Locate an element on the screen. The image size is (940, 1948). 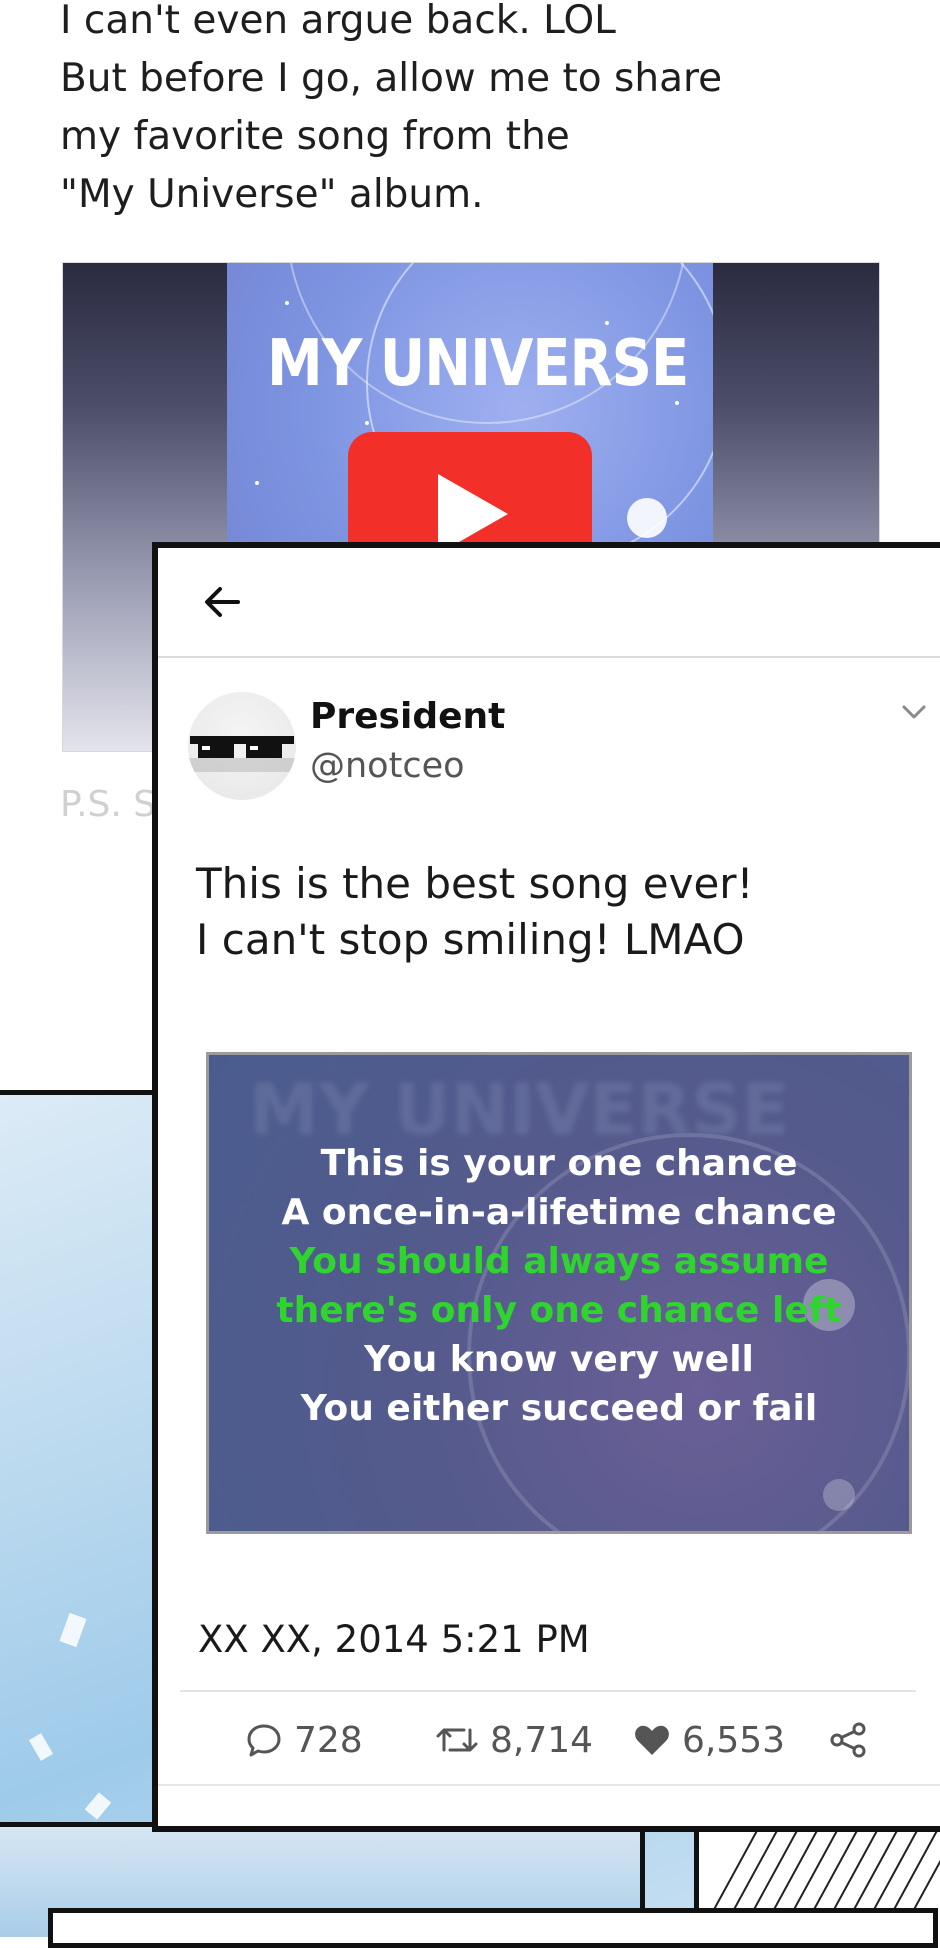
reply-icon is located at coordinates (264, 1740).